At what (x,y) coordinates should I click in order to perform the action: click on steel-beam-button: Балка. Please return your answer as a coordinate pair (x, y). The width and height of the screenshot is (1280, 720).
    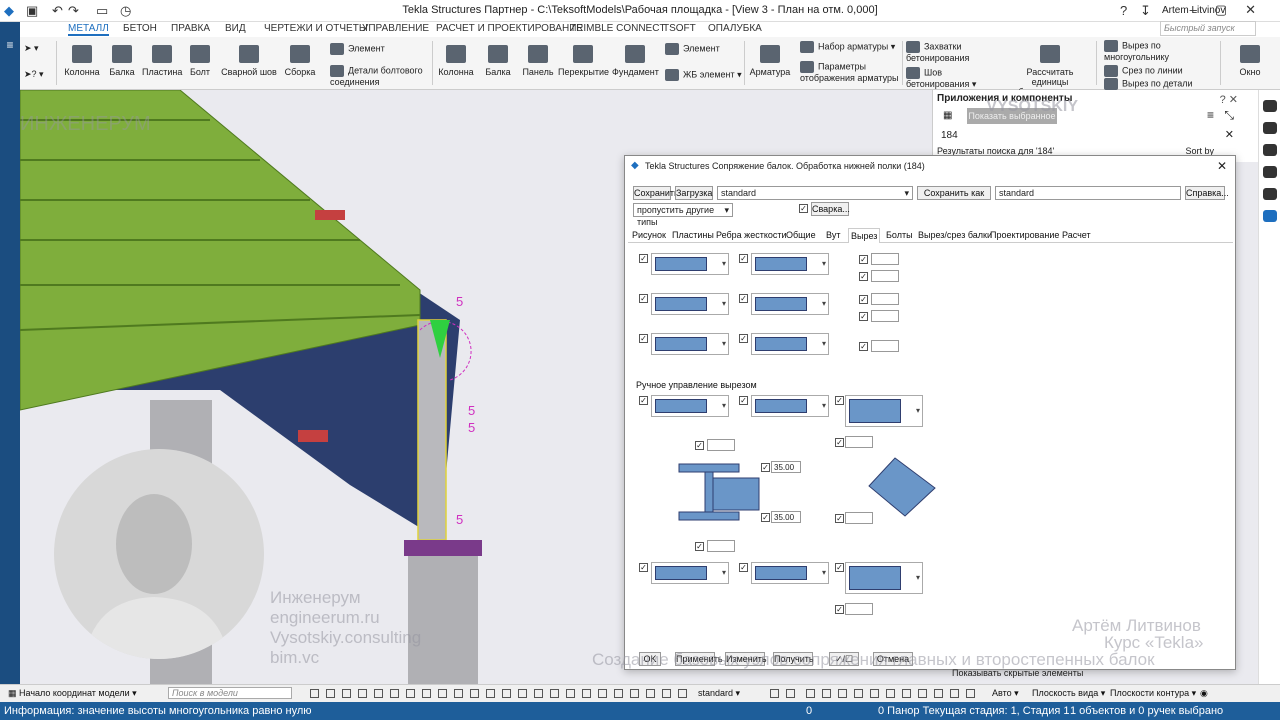
    Looking at the image, I should click on (122, 61).